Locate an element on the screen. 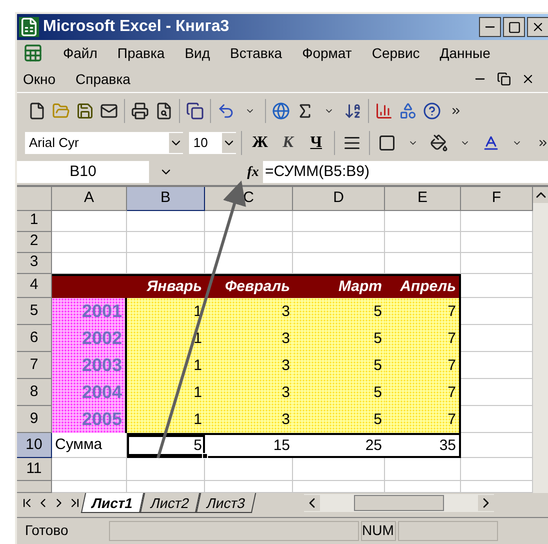 Image resolution: width=548 pixels, height=544 pixels. menu-item: Файл is located at coordinates (80, 53).